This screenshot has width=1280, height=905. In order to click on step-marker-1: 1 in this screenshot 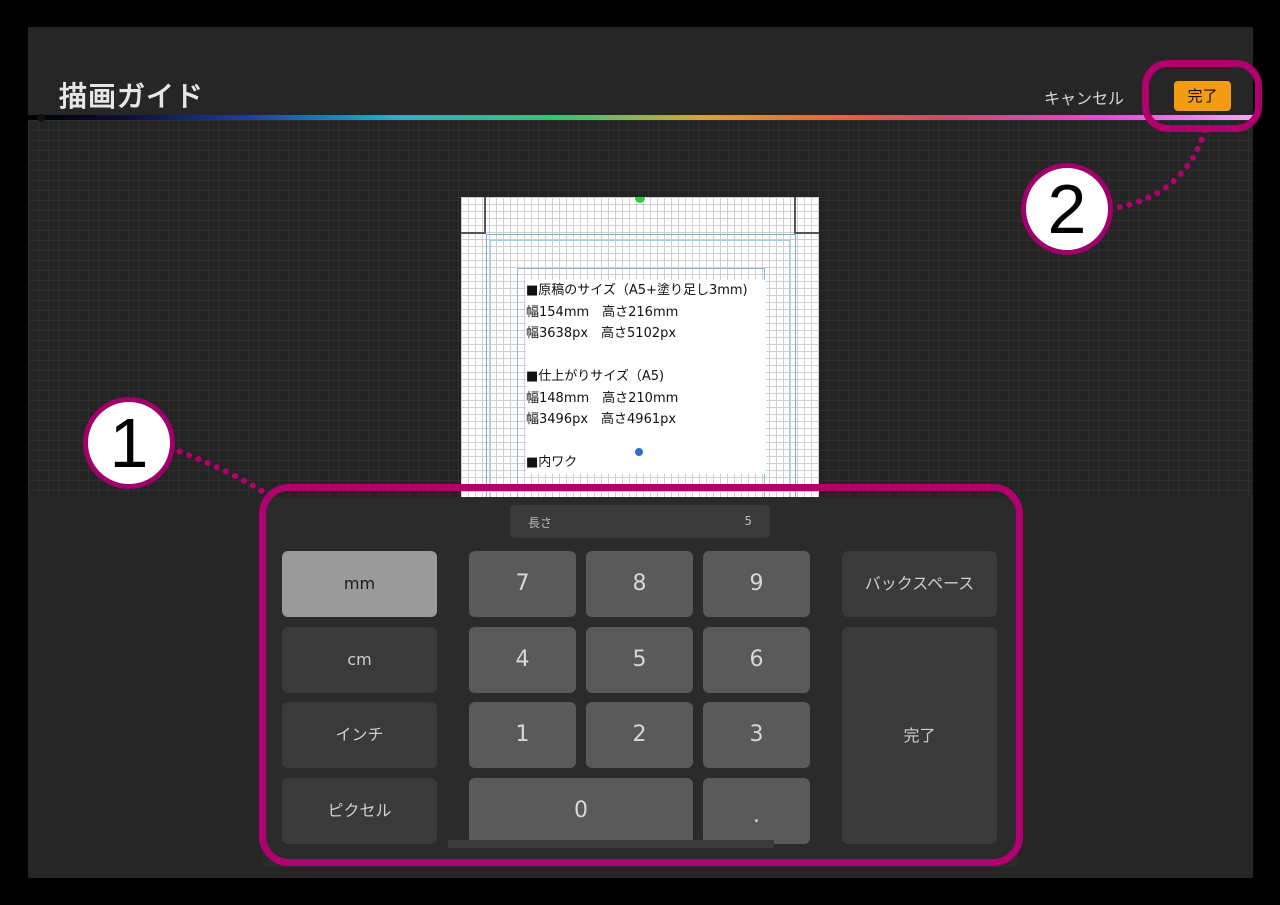, I will do `click(129, 443)`.